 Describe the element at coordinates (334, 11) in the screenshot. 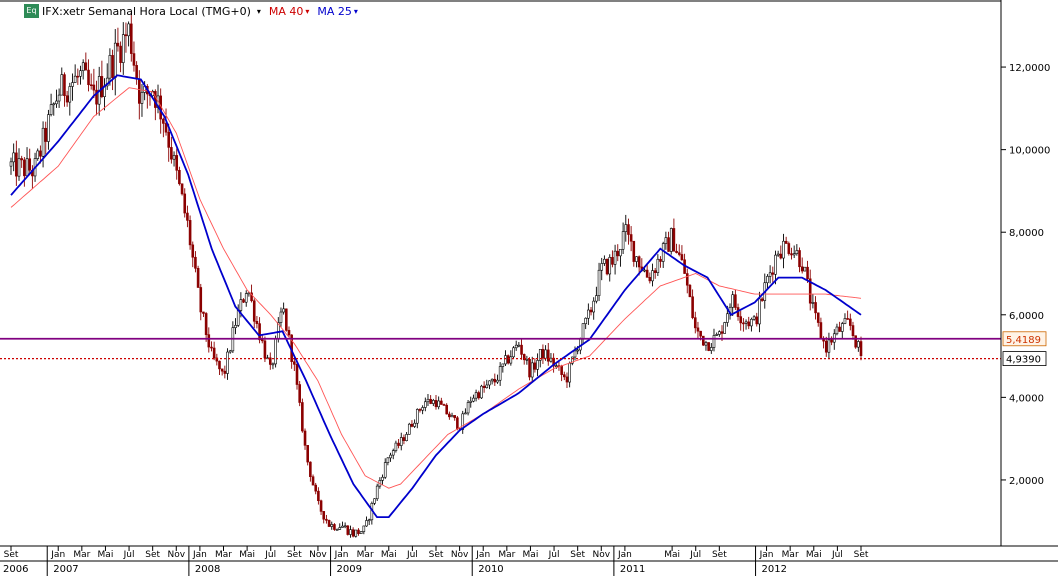

I see `ma25-label: MA 25` at that location.